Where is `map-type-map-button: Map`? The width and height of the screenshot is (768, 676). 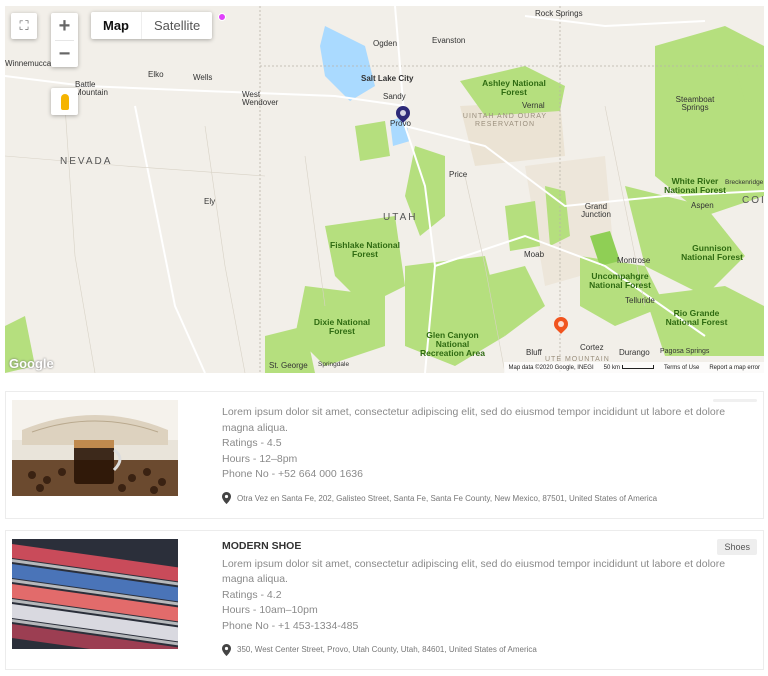
map-type-map-button: Map is located at coordinates (116, 25).